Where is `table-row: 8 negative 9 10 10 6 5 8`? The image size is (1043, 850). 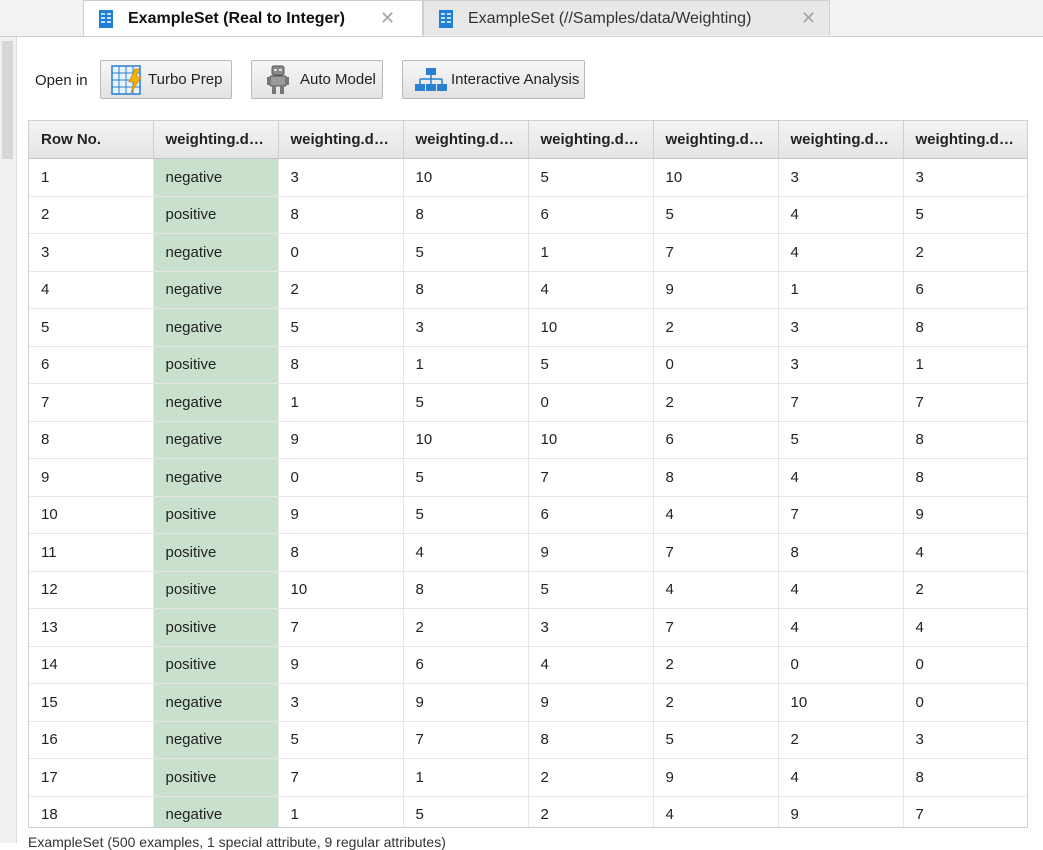 table-row: 8 negative 9 10 10 6 5 8 is located at coordinates (528, 440).